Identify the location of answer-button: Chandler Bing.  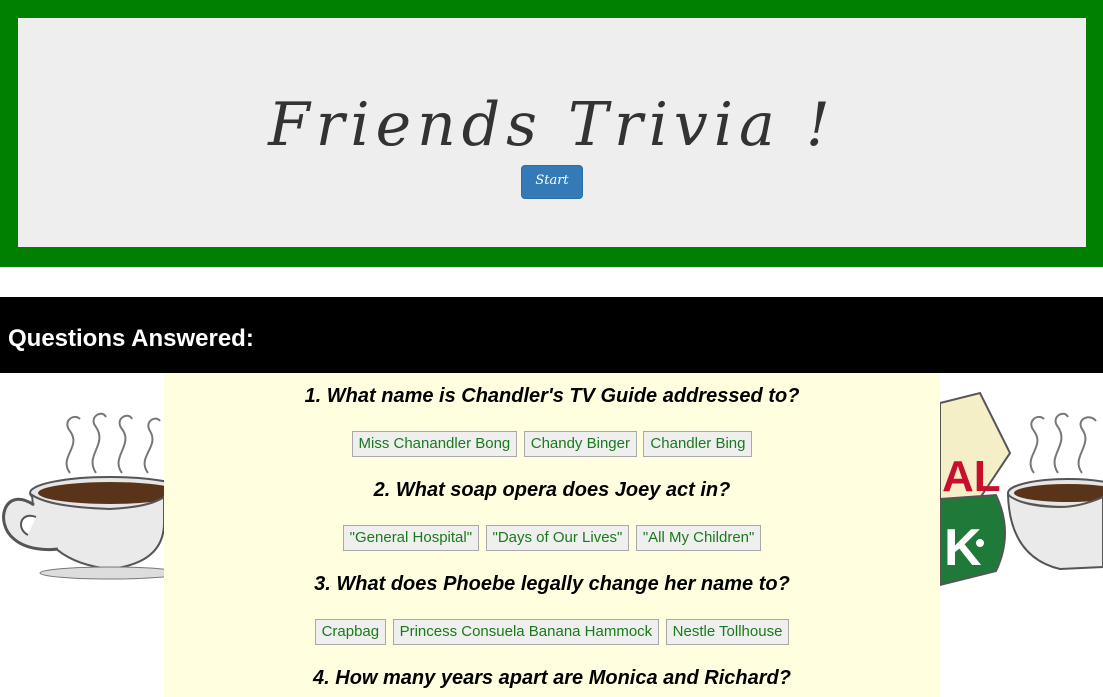
(698, 444).